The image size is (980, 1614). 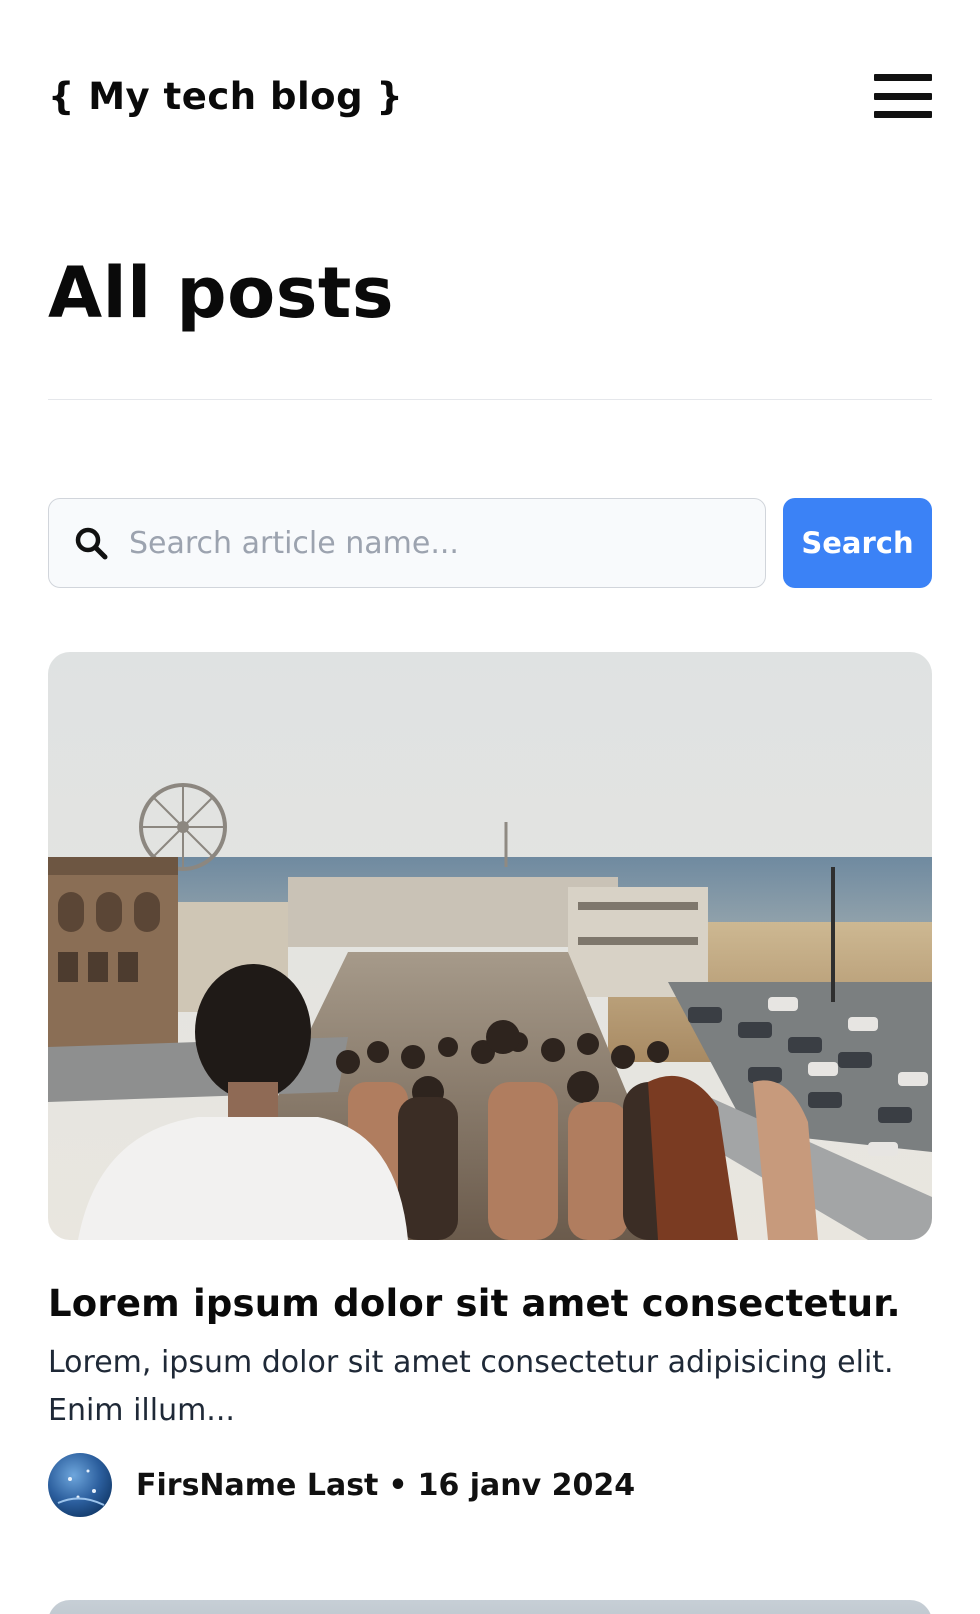 I want to click on post-date: 16 janv 2024, so click(x=526, y=1485).